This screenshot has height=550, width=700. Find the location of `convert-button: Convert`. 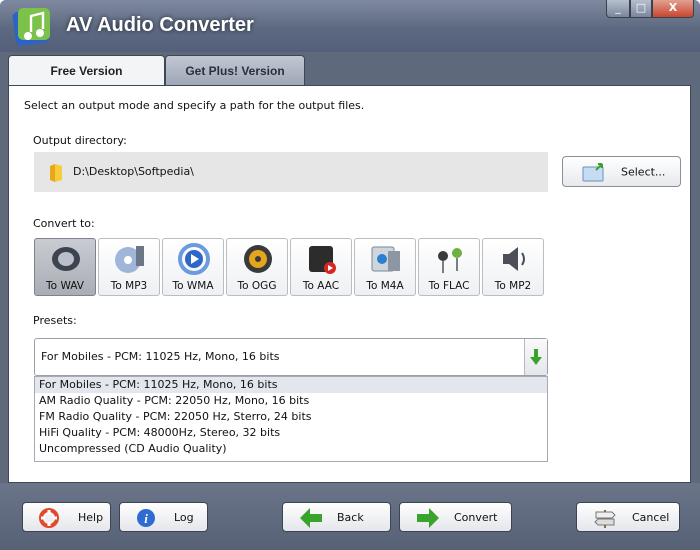

convert-button: Convert is located at coordinates (455, 517).